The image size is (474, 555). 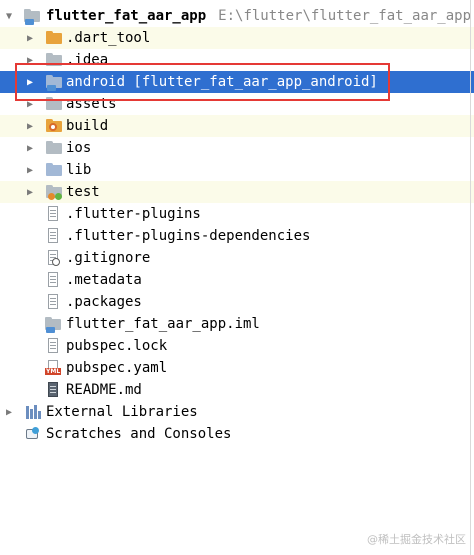 I want to click on tree-row-android: ▶ android [flutter_fat_aar_app_android], so click(x=237, y=82).